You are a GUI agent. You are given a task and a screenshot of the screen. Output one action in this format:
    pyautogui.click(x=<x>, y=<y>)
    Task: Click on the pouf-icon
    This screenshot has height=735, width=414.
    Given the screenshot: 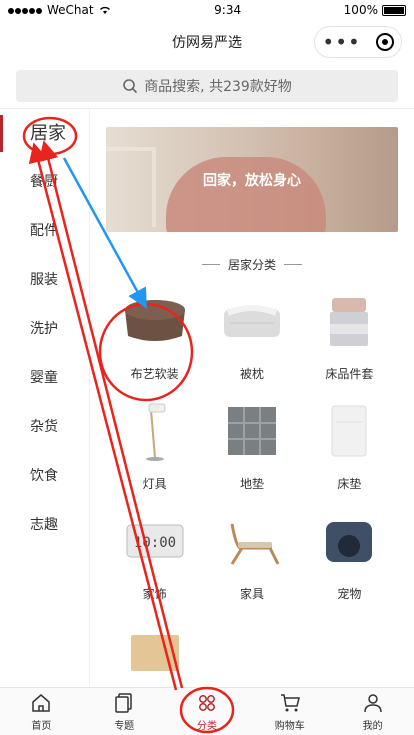 What is the action you would take?
    pyautogui.click(x=155, y=321)
    